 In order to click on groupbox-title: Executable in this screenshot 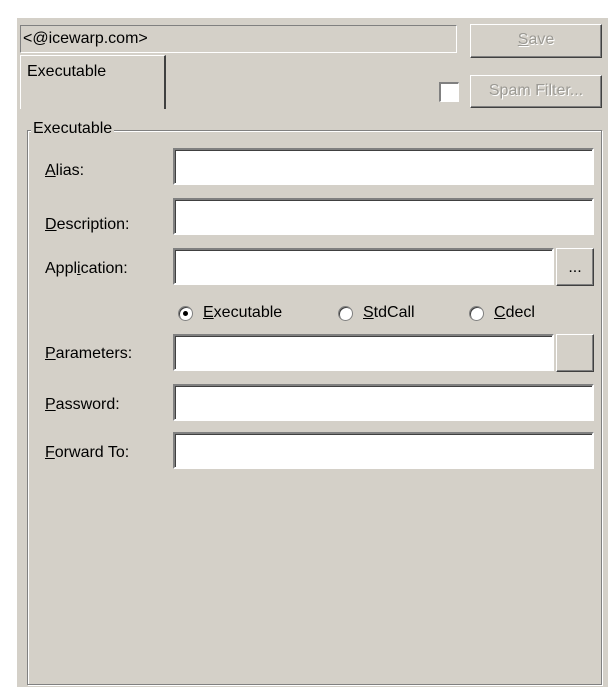, I will do `click(73, 129)`.